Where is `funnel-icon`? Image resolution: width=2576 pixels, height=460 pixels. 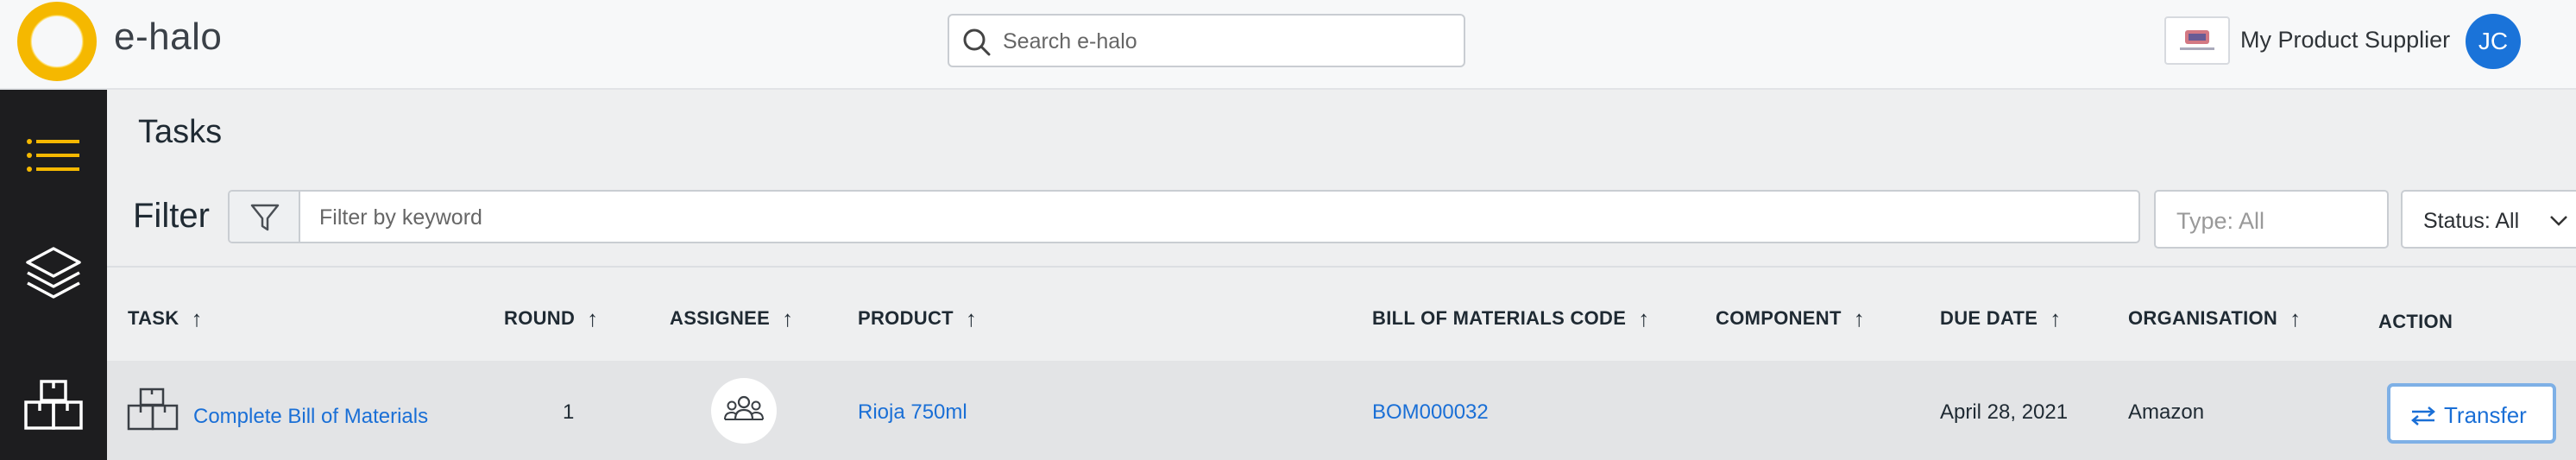
funnel-icon is located at coordinates (265, 217).